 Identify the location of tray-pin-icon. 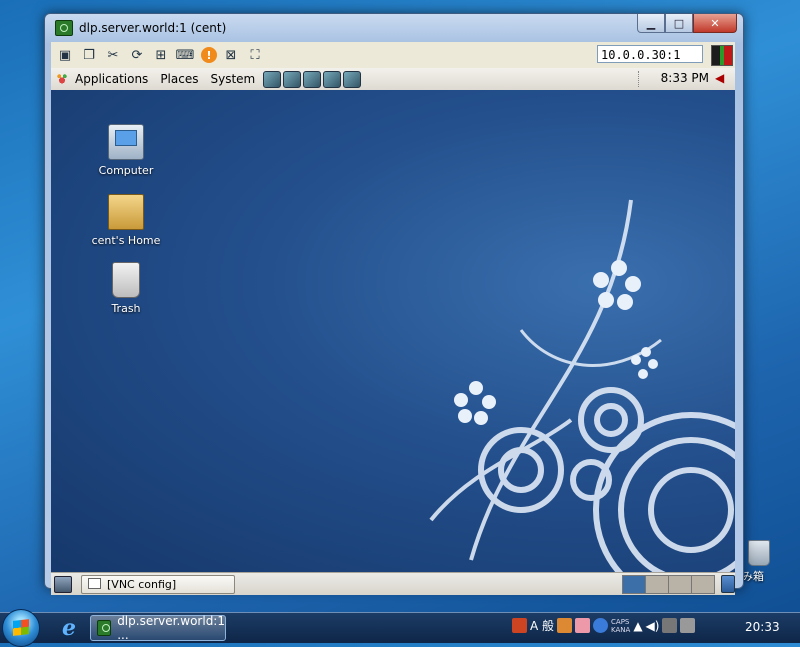
(519, 625).